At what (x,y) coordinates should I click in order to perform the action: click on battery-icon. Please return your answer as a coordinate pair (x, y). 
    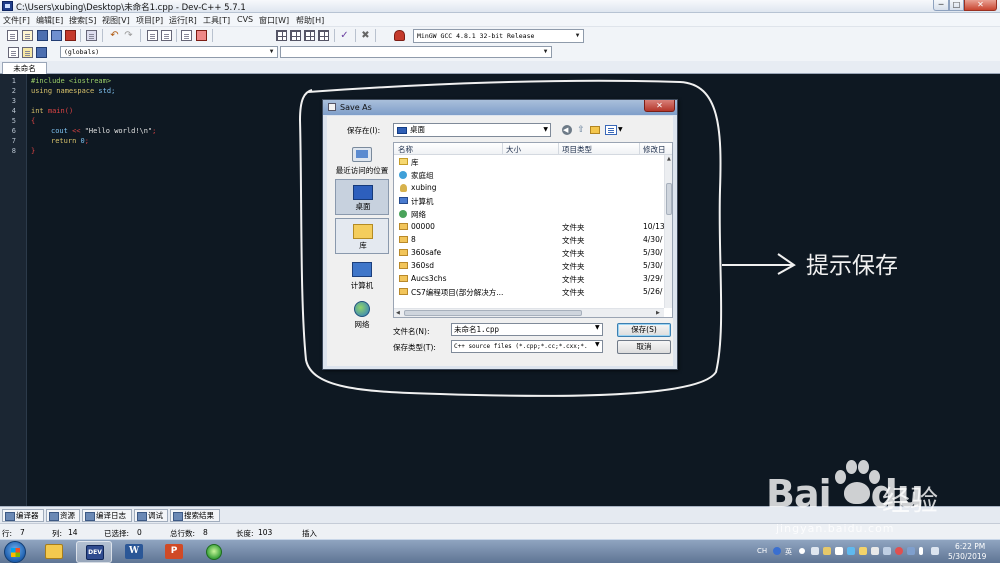
    Looking at the image, I should click on (911, 551).